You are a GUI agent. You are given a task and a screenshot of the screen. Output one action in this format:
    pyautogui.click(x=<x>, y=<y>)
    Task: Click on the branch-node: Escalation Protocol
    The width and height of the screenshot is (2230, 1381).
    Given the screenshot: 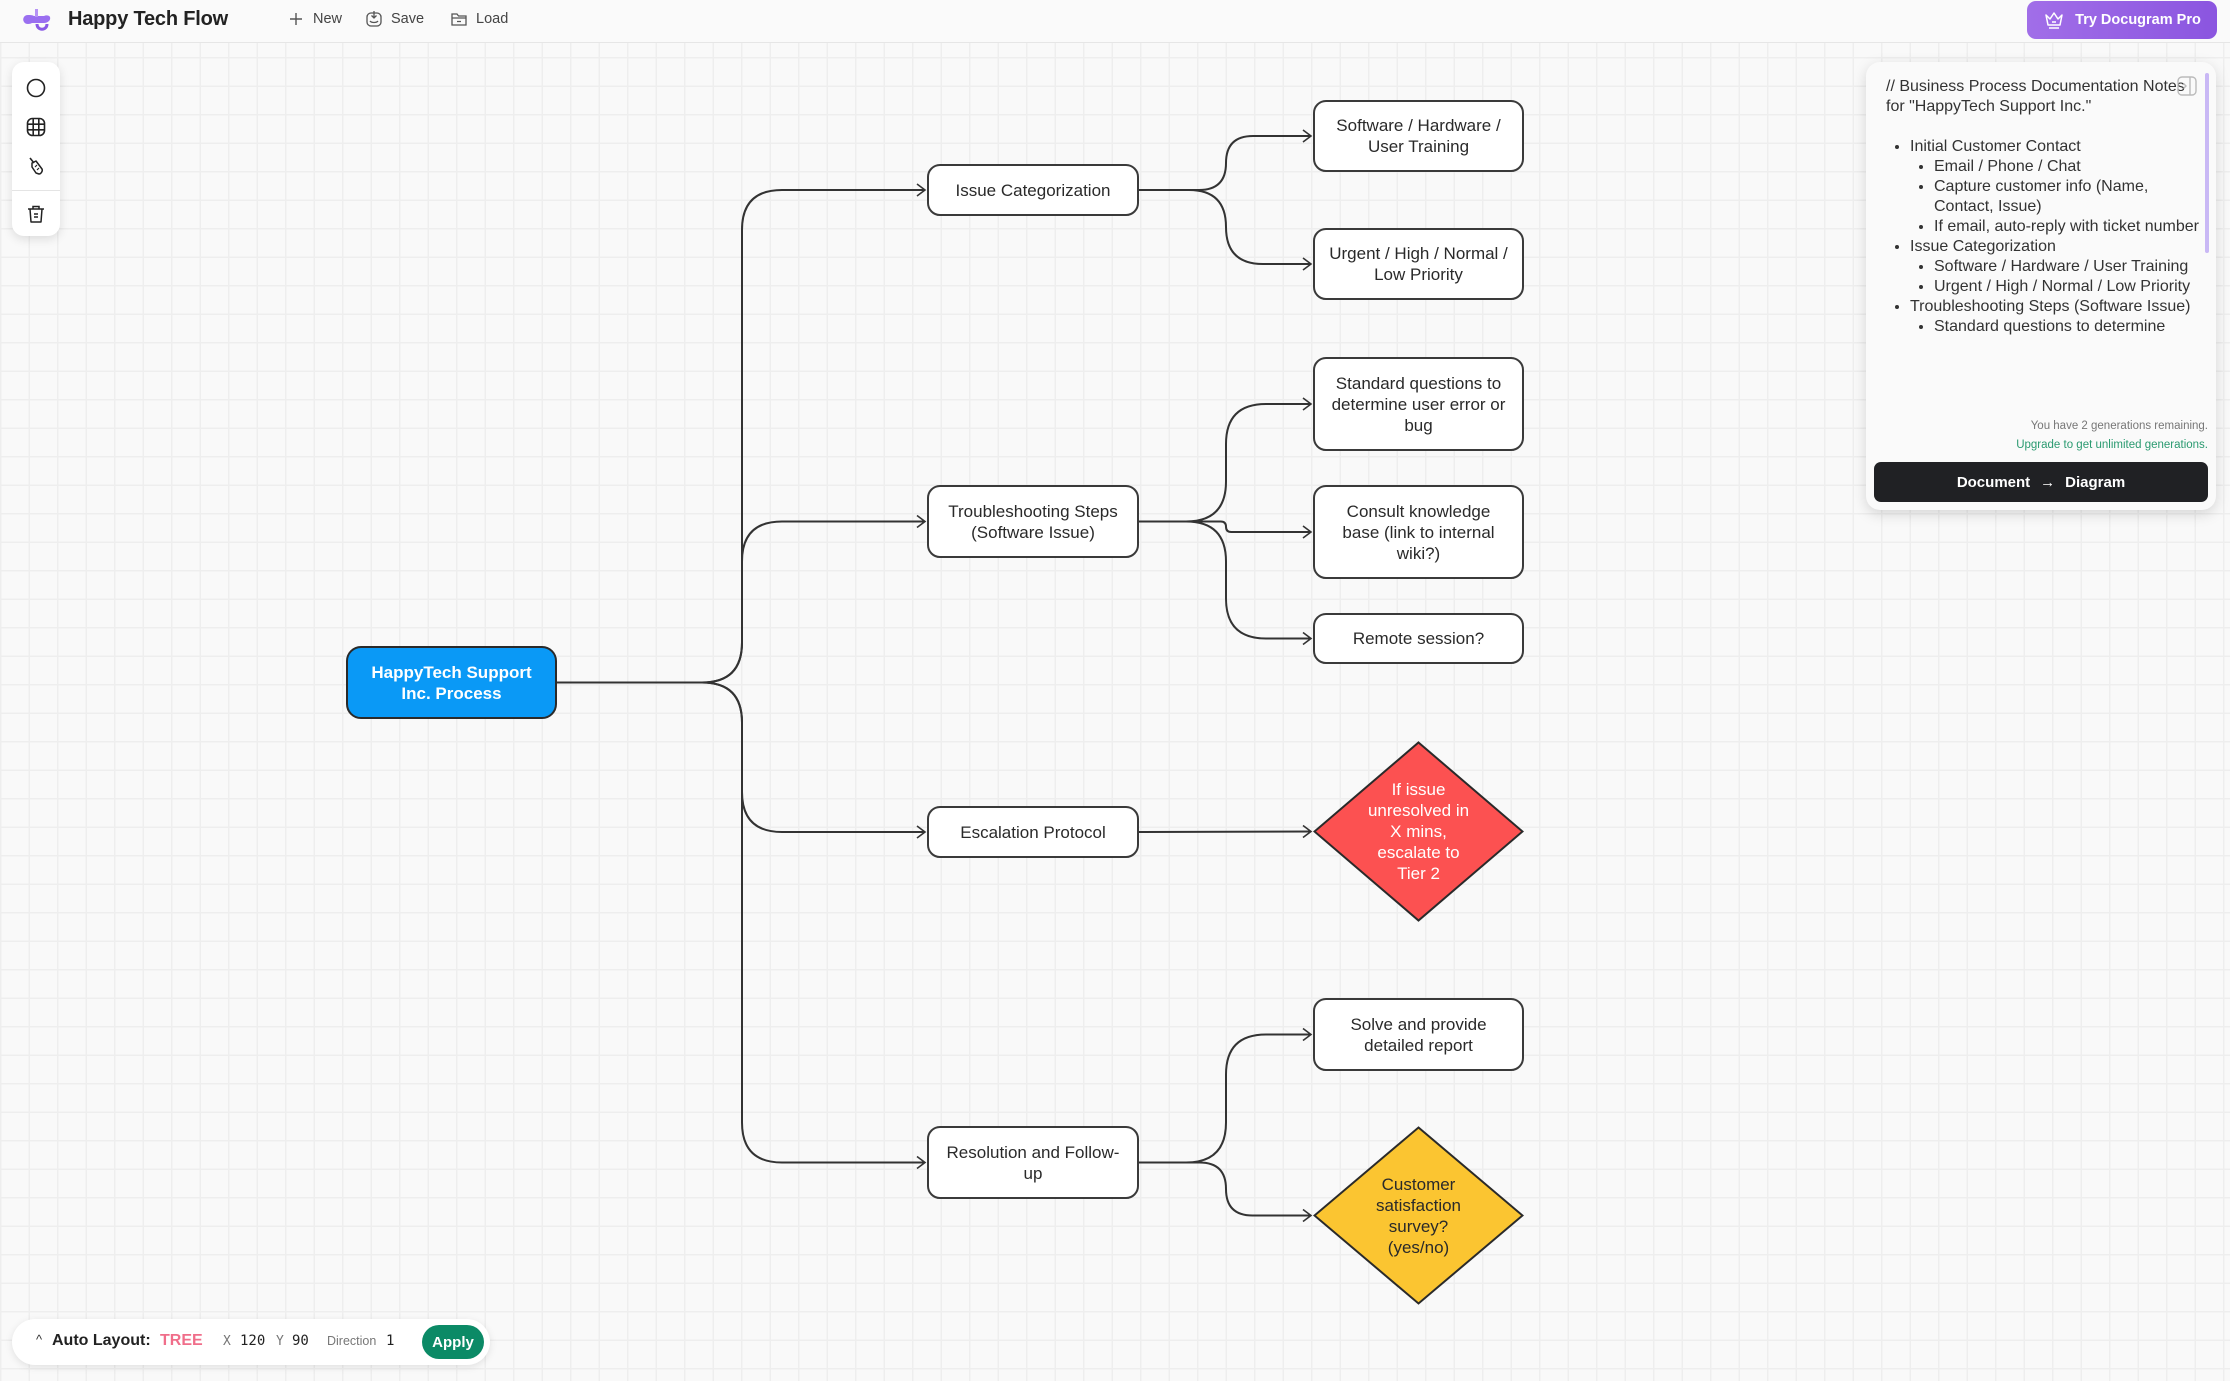 What is the action you would take?
    pyautogui.click(x=1033, y=832)
    